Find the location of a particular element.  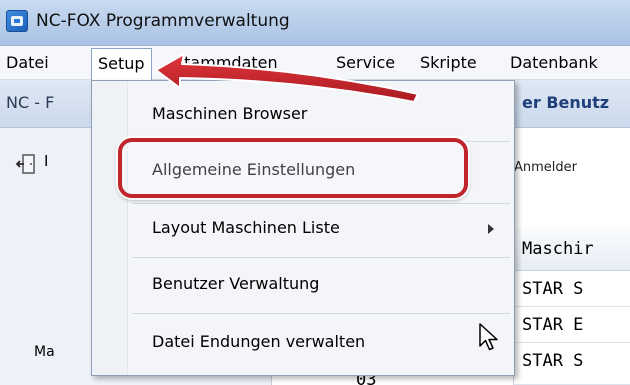

submenu-arrow-icon is located at coordinates (491, 229).